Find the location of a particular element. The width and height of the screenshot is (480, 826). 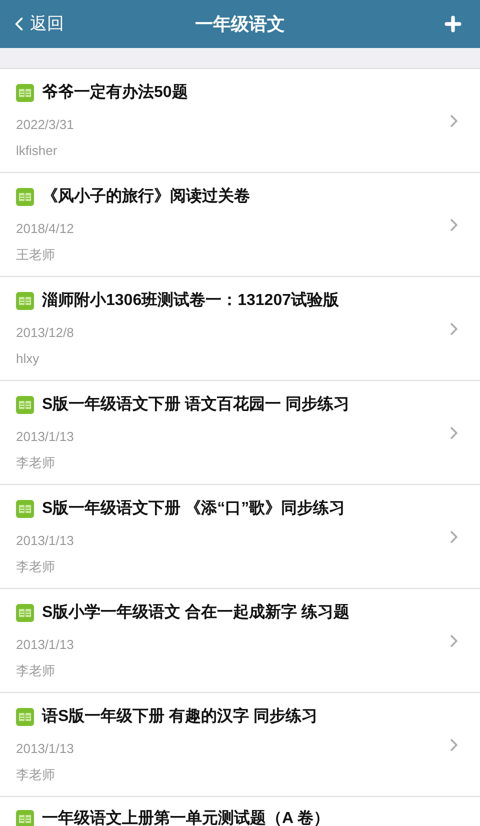

item-title: 语S版一年级下册 有趣的汉字 同步练习 is located at coordinates (180, 716).